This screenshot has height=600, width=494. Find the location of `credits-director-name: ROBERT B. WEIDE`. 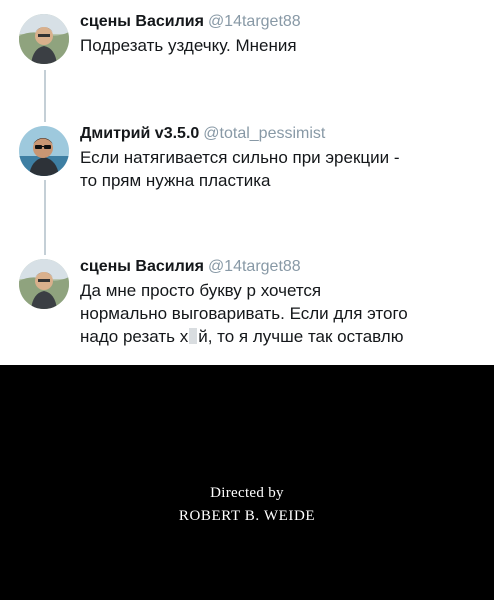

credits-director-name: ROBERT B. WEIDE is located at coordinates (247, 516).